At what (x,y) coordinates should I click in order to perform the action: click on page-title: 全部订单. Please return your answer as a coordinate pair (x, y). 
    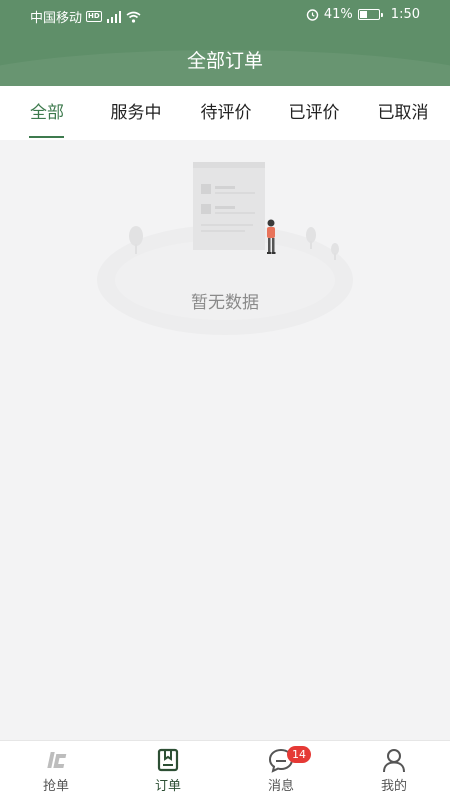
    Looking at the image, I should click on (224, 61).